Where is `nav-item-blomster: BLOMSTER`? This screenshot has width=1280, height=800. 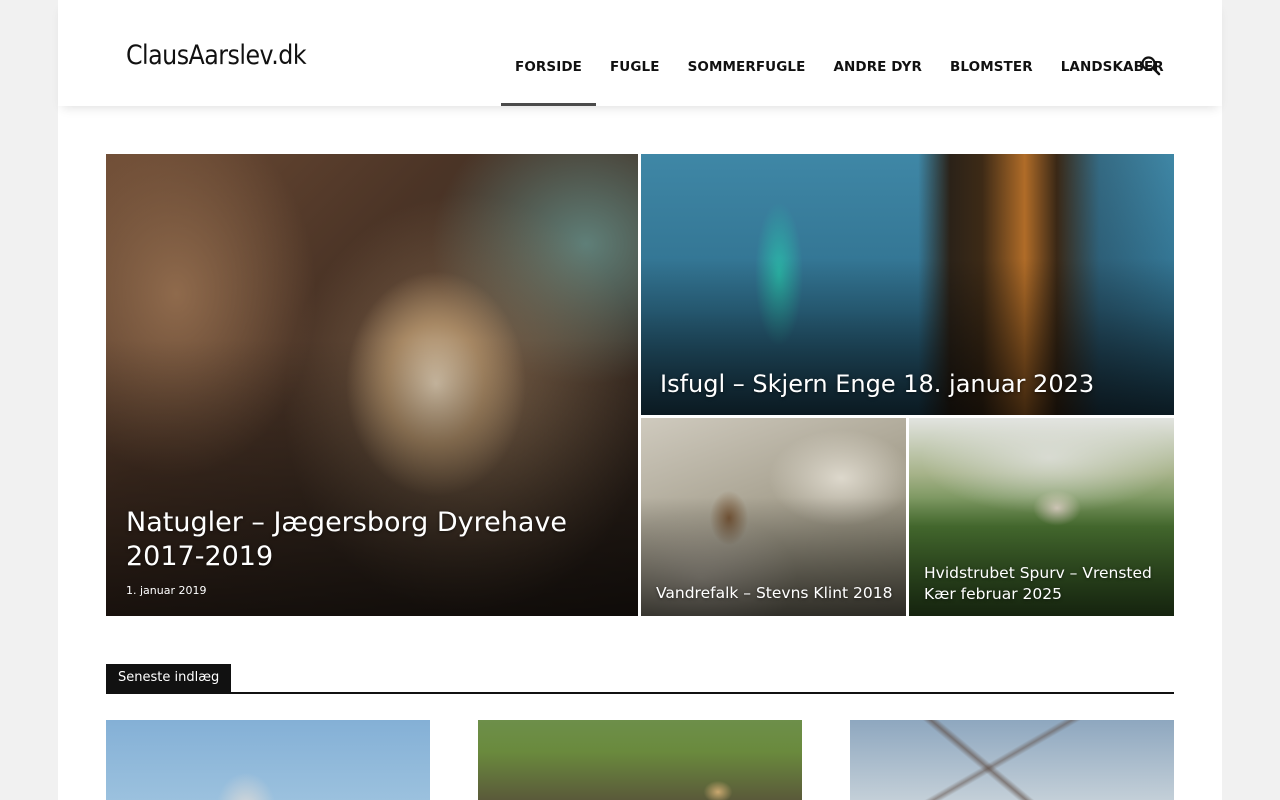 nav-item-blomster: BLOMSTER is located at coordinates (991, 53).